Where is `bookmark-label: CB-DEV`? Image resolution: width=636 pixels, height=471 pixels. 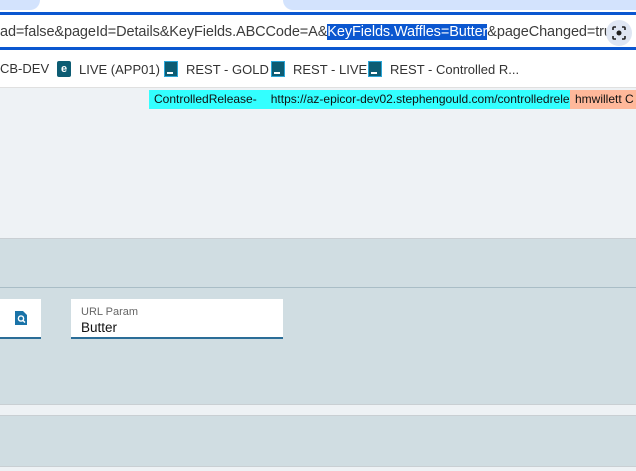
bookmark-label: CB-DEV is located at coordinates (25, 68).